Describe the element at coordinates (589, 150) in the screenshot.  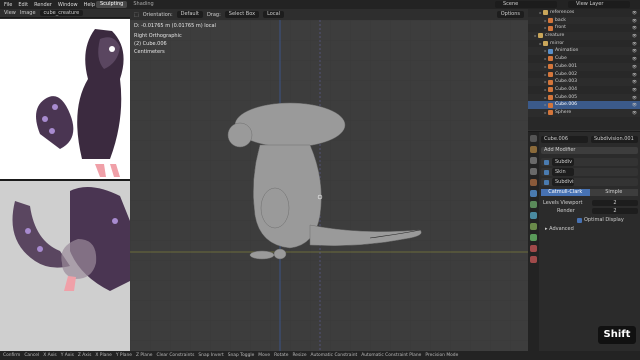
I see `add-modifier-button: Add Modifier` at that location.